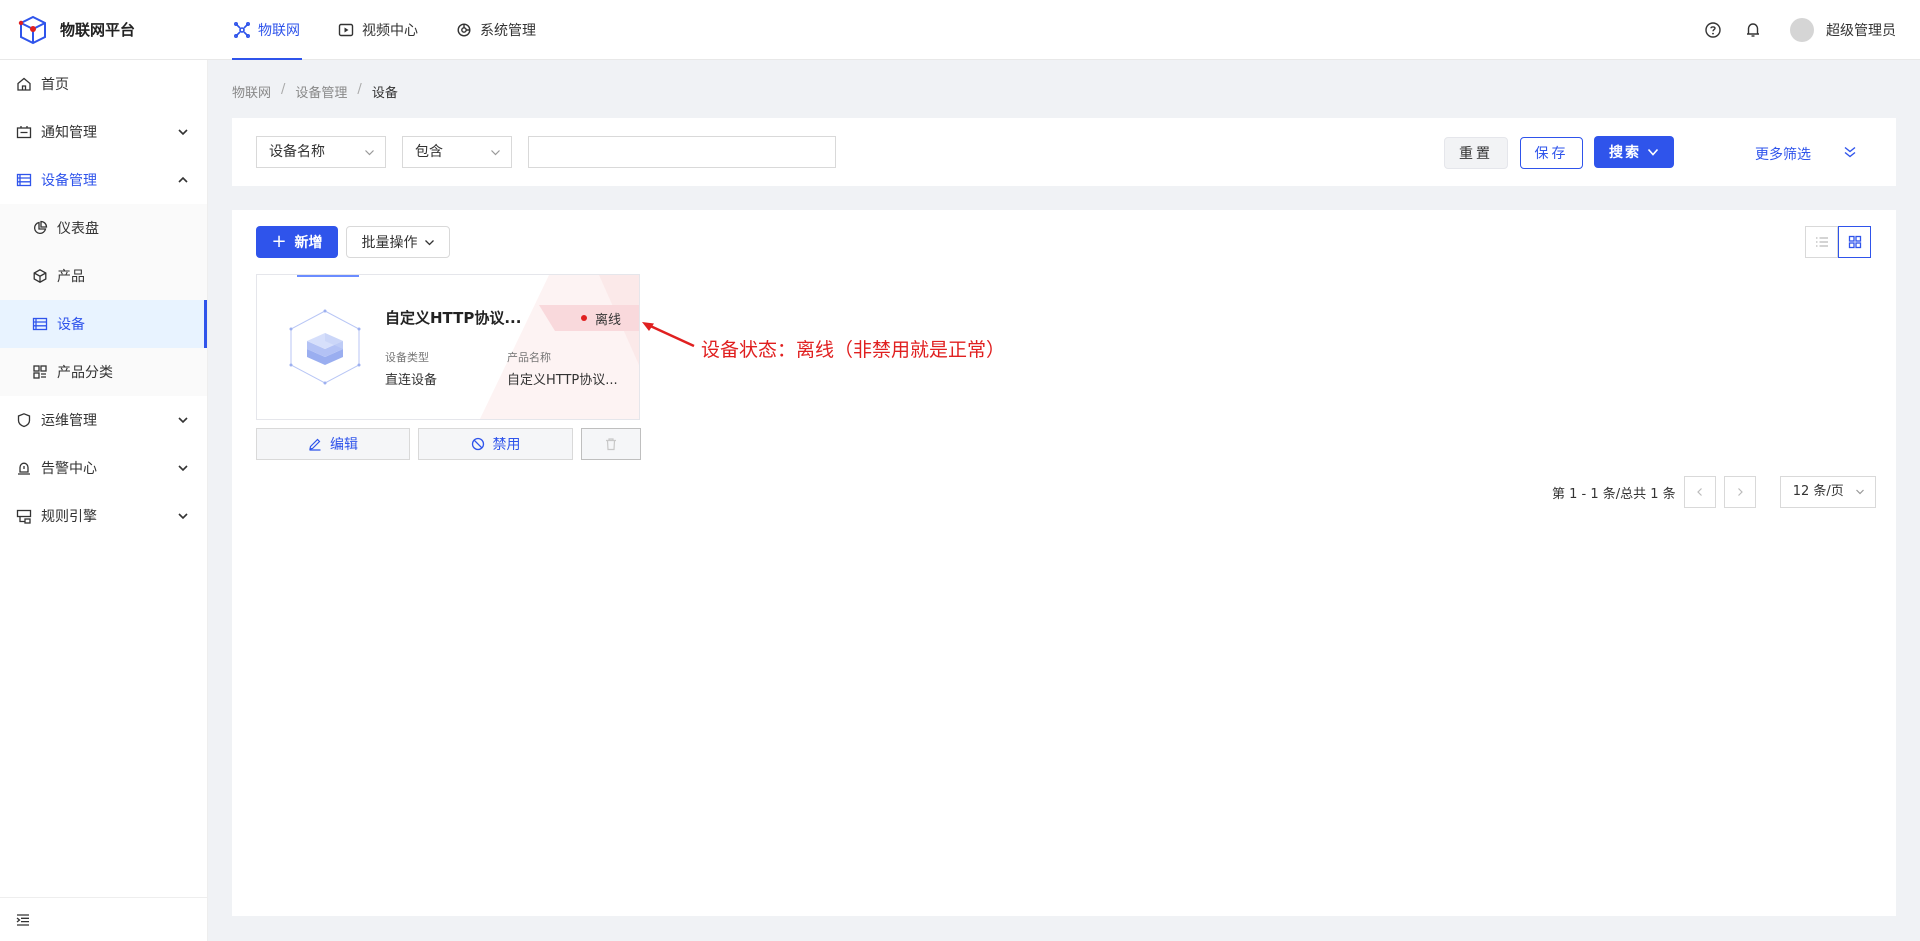 The width and height of the screenshot is (1920, 941). What do you see at coordinates (1783, 154) in the screenshot?
I see `more-filter-link: 更多筛选` at bounding box center [1783, 154].